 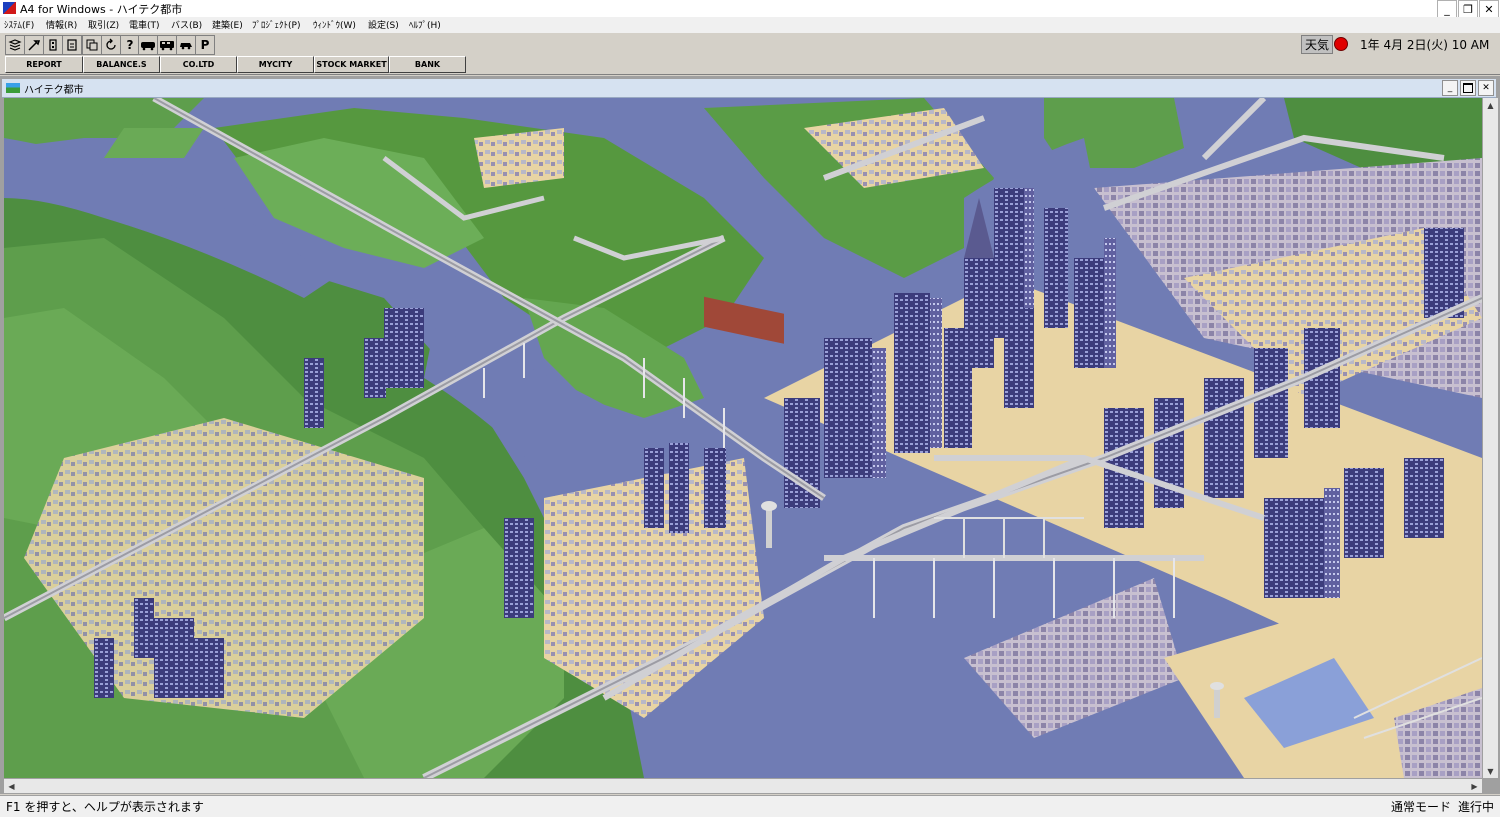 I want to click on horizontal-scrollbar: ◀ ▶, so click(x=743, y=786).